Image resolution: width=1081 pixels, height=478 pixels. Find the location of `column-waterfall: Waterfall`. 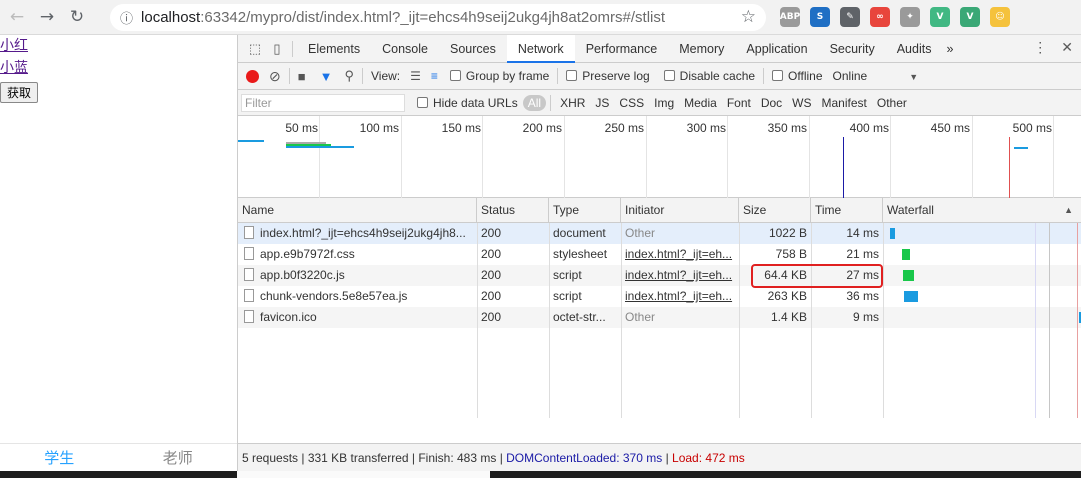

column-waterfall: Waterfall is located at coordinates (982, 210).